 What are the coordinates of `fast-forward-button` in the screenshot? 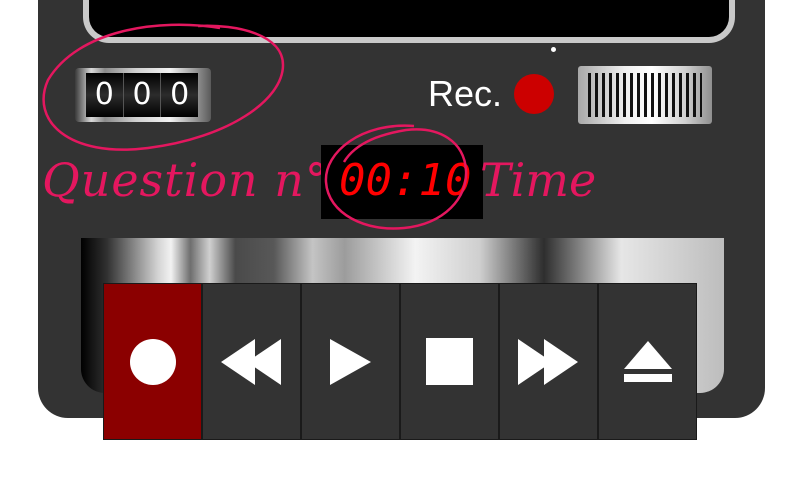 It's located at (548, 361).